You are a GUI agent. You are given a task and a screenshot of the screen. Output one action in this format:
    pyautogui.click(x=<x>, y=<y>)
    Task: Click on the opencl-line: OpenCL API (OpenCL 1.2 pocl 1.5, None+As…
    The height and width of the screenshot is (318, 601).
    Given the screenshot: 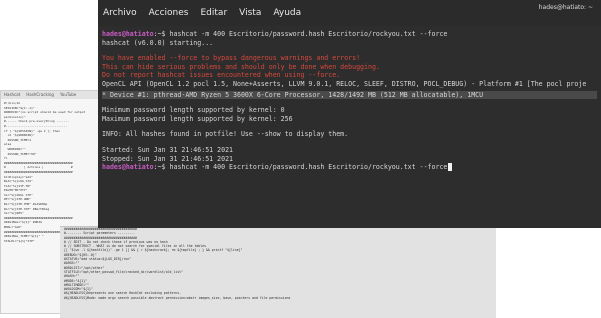 What is the action you would take?
    pyautogui.click(x=344, y=83)
    